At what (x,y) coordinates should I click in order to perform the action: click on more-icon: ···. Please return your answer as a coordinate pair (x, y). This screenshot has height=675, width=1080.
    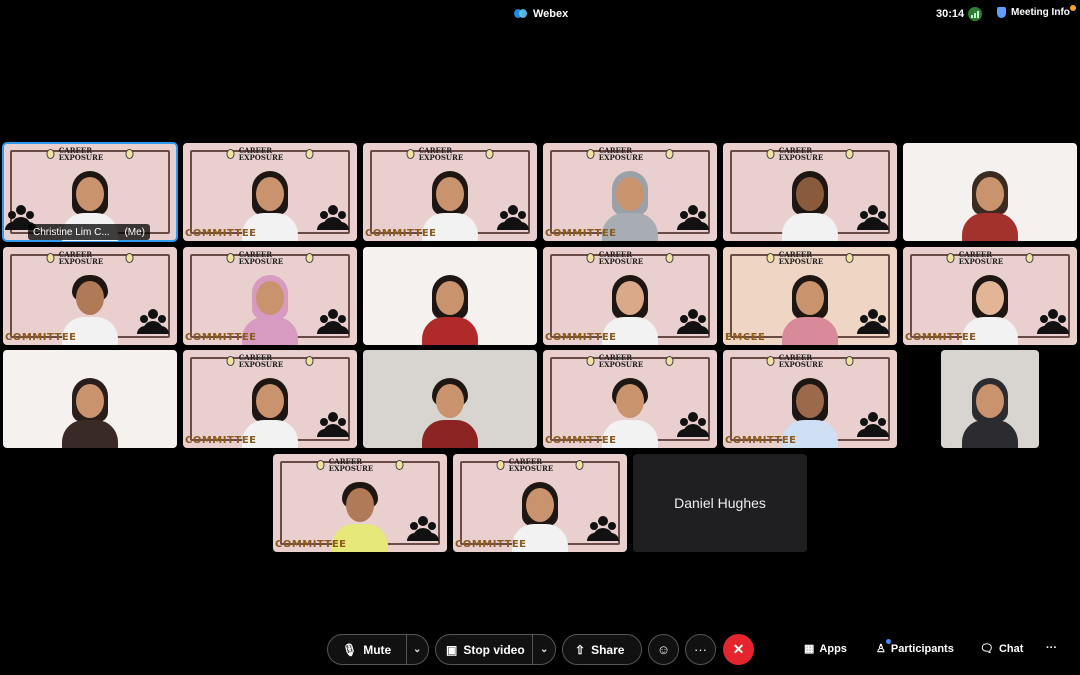
    Looking at the image, I should click on (700, 649).